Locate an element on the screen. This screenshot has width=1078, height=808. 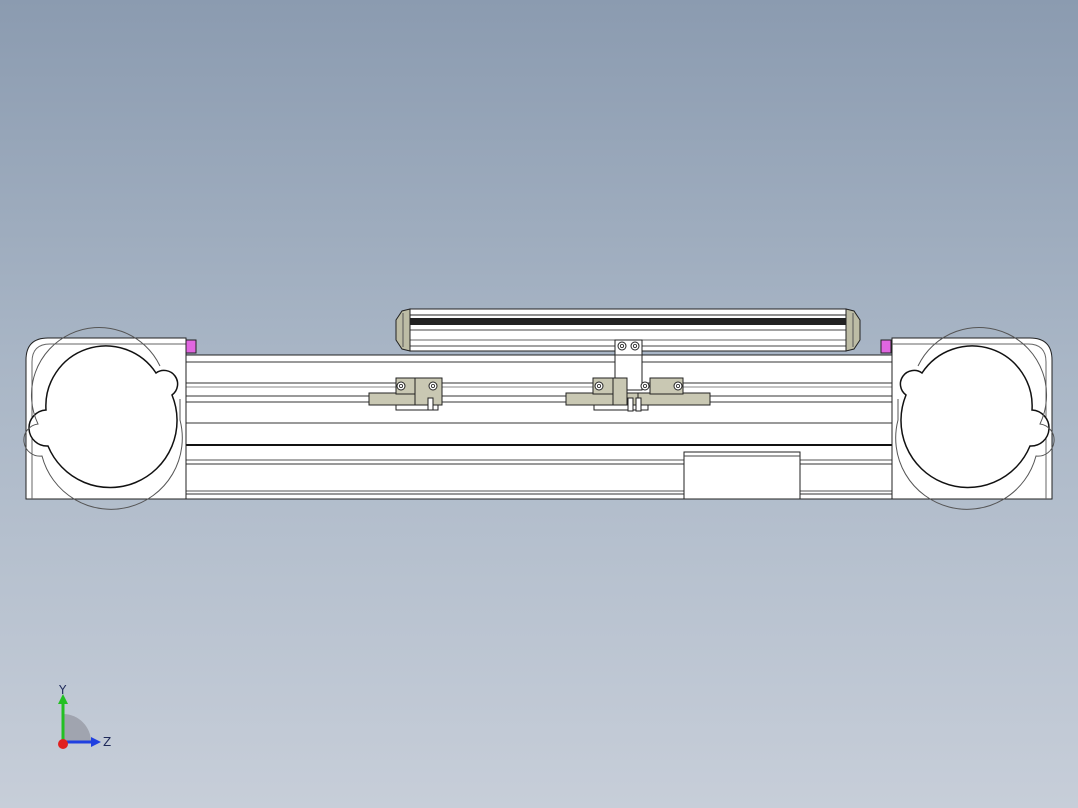
left-end-stop is located at coordinates (191, 346).